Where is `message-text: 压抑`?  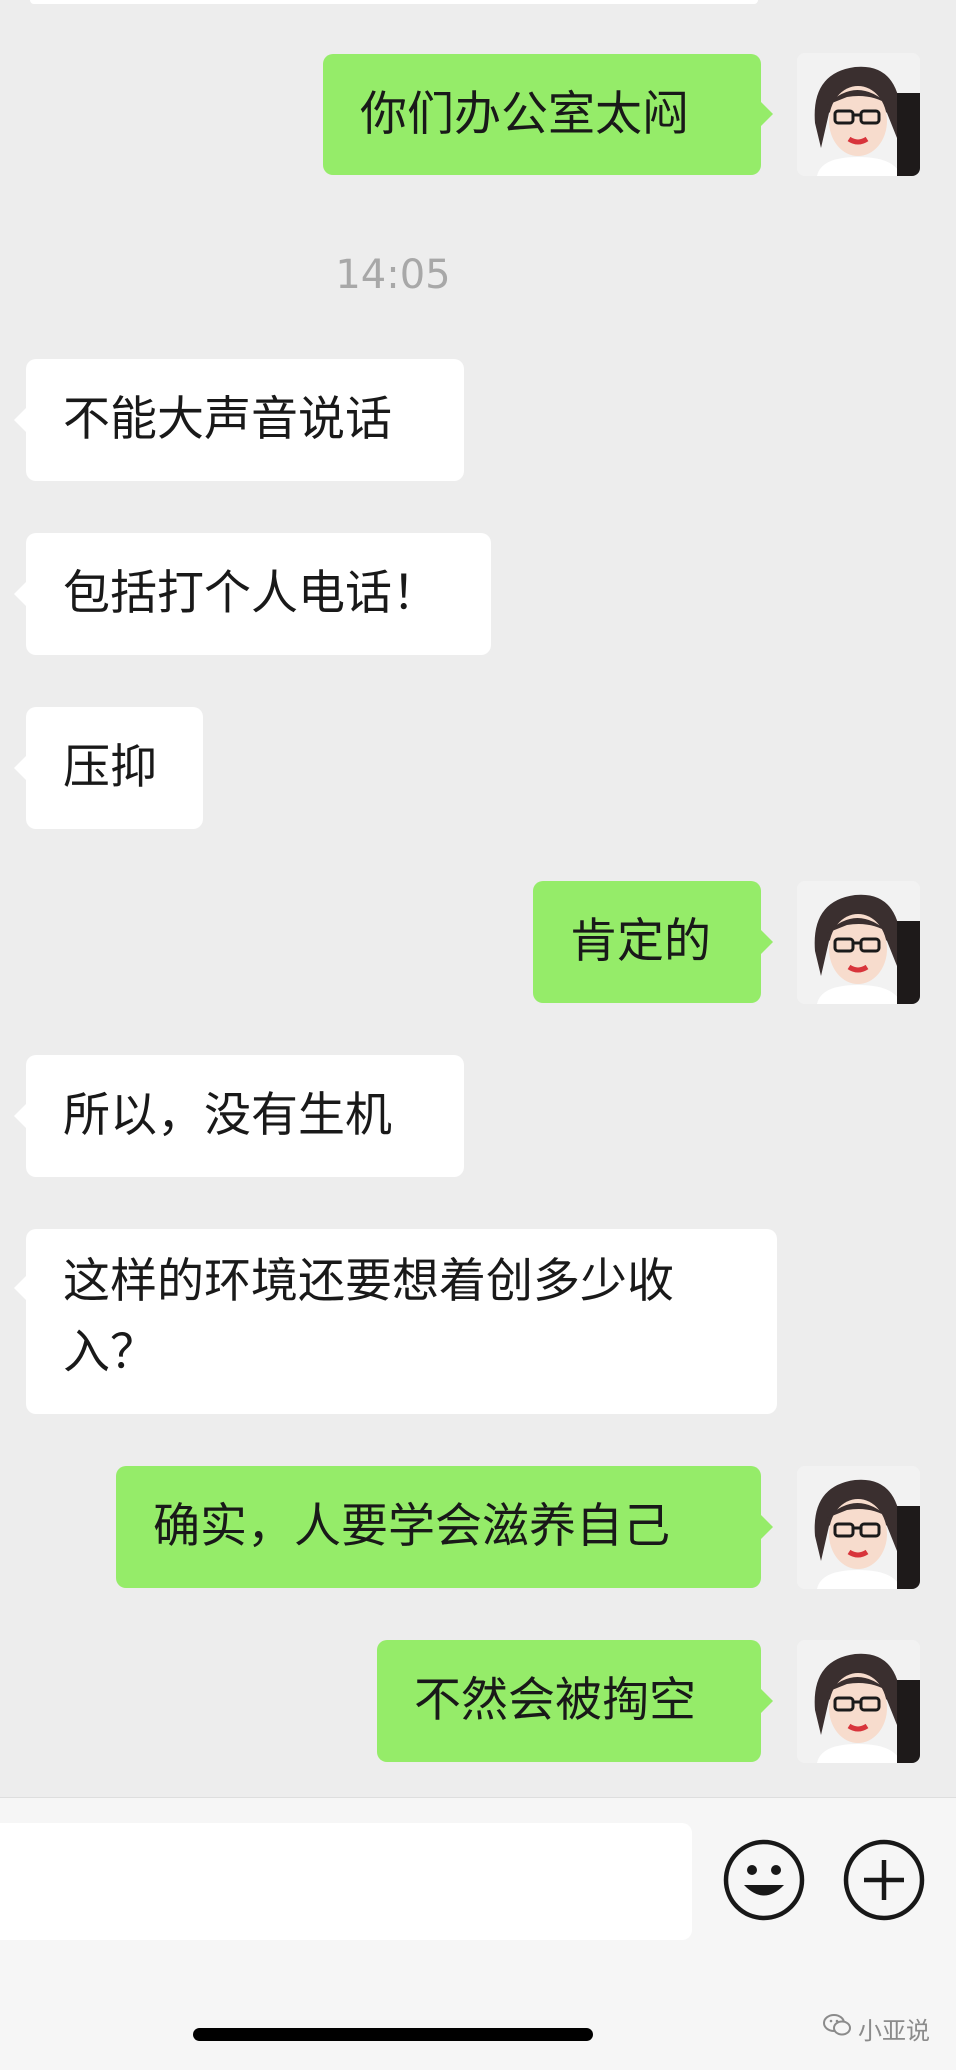 message-text: 压抑 is located at coordinates (110, 767).